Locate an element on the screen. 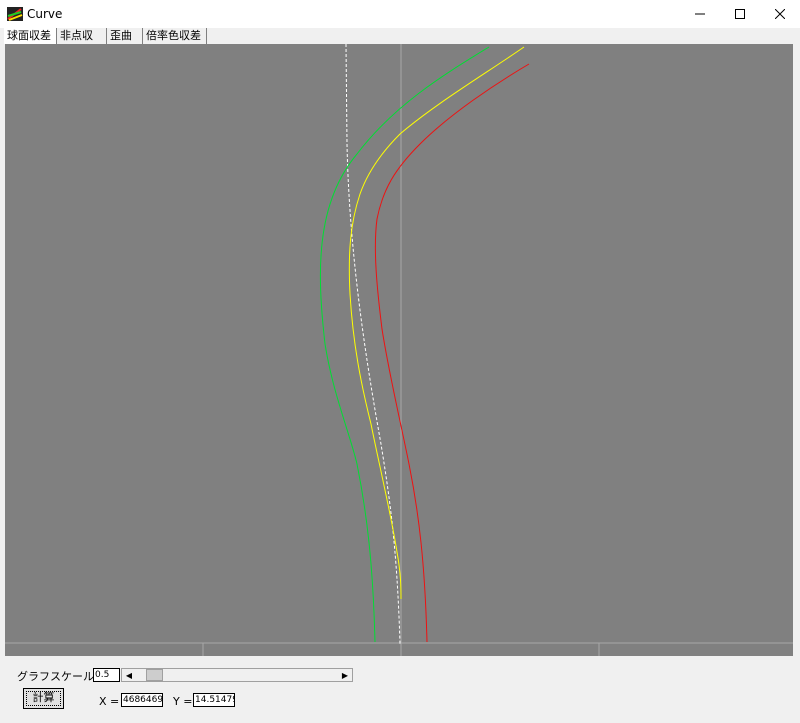  graph-scale-input: 0.5 is located at coordinates (106, 675).